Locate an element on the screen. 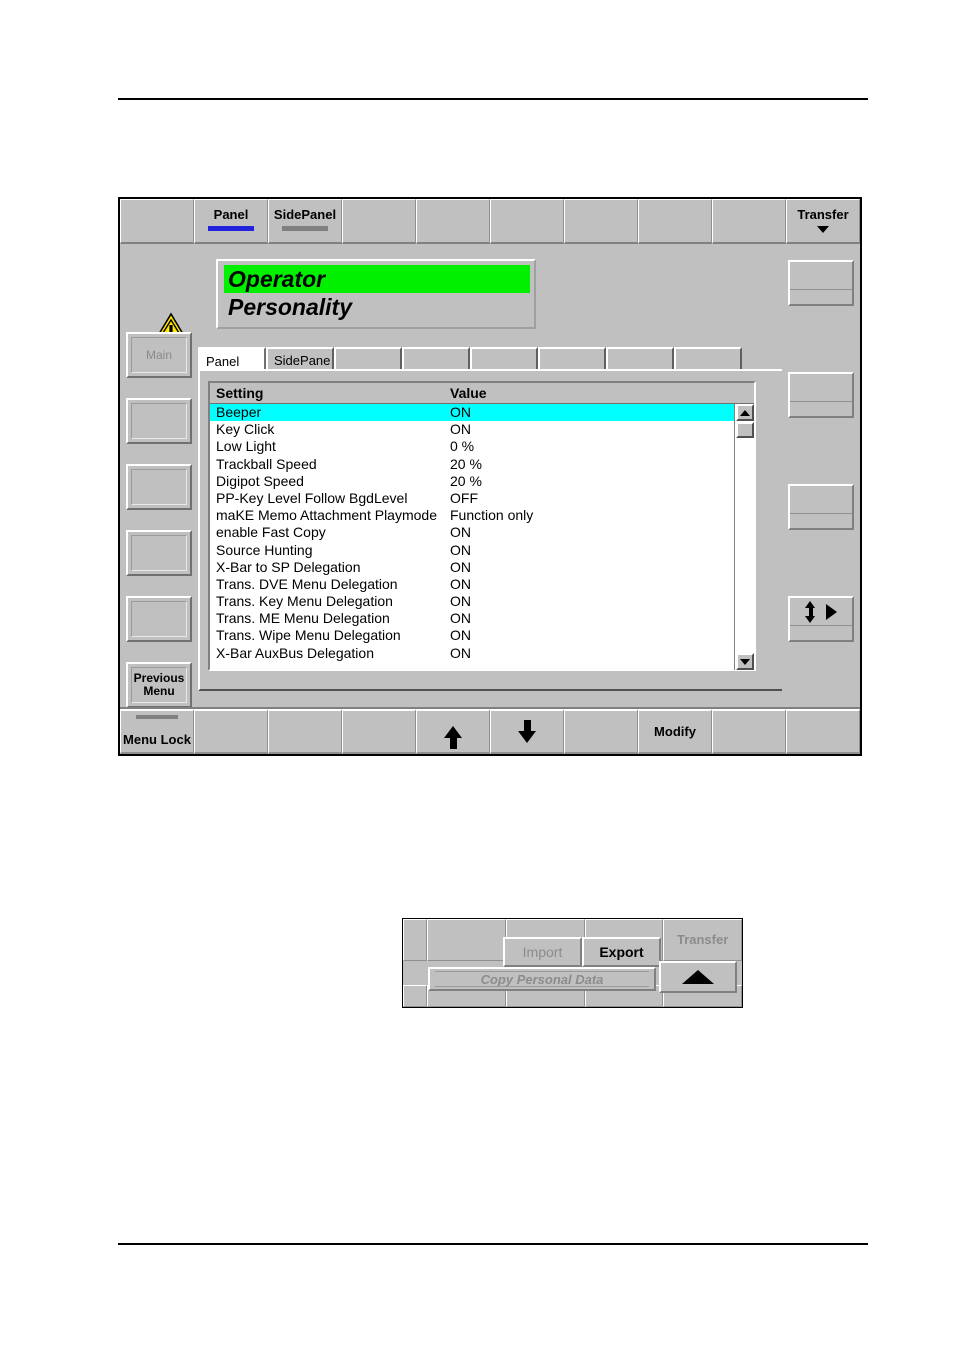  dialog-tab-strip: Panel SidePane is located at coordinates (494, 360).